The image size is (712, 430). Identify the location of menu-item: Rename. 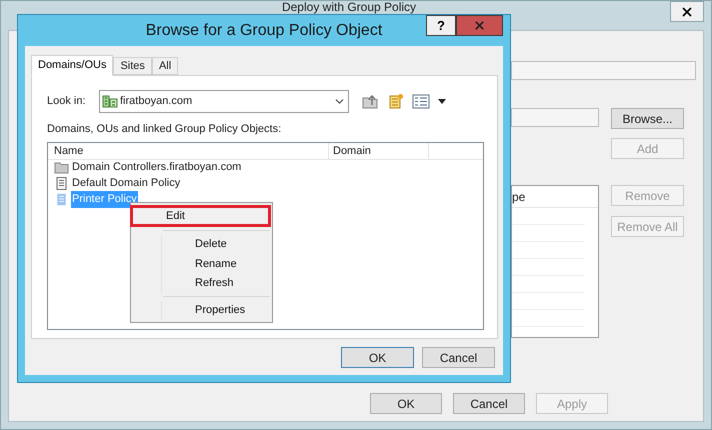
(215, 264).